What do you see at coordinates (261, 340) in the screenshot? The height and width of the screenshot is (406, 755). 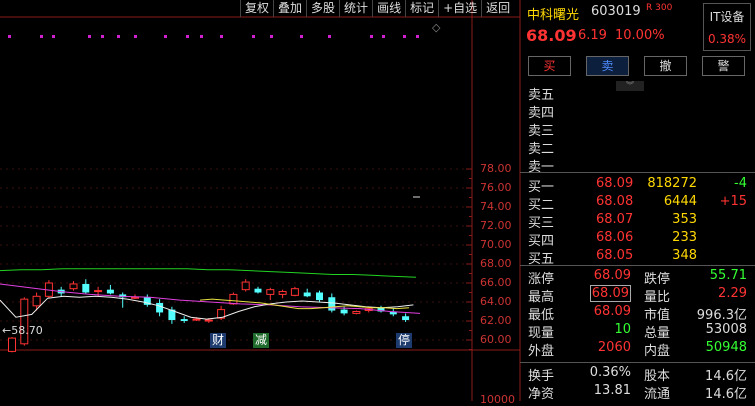 I see `event-marker: 减` at bounding box center [261, 340].